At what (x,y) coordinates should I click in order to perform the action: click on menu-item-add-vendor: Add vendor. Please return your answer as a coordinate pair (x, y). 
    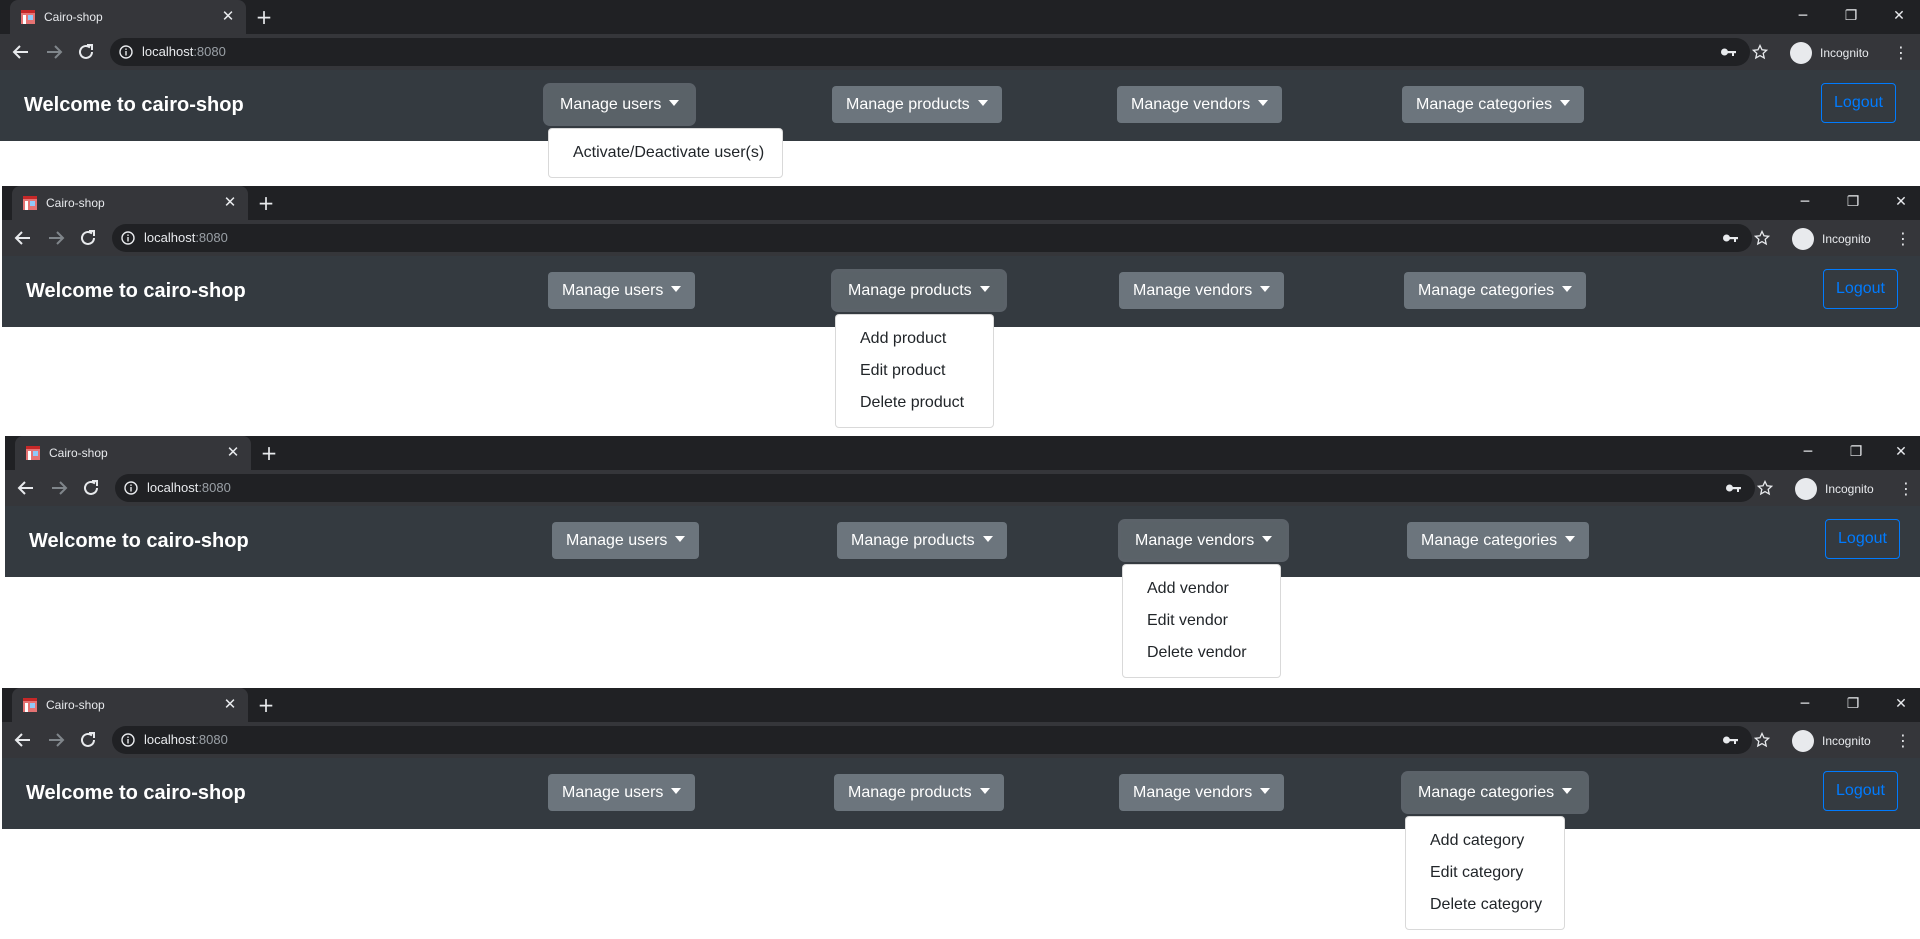
    Looking at the image, I should click on (1201, 589).